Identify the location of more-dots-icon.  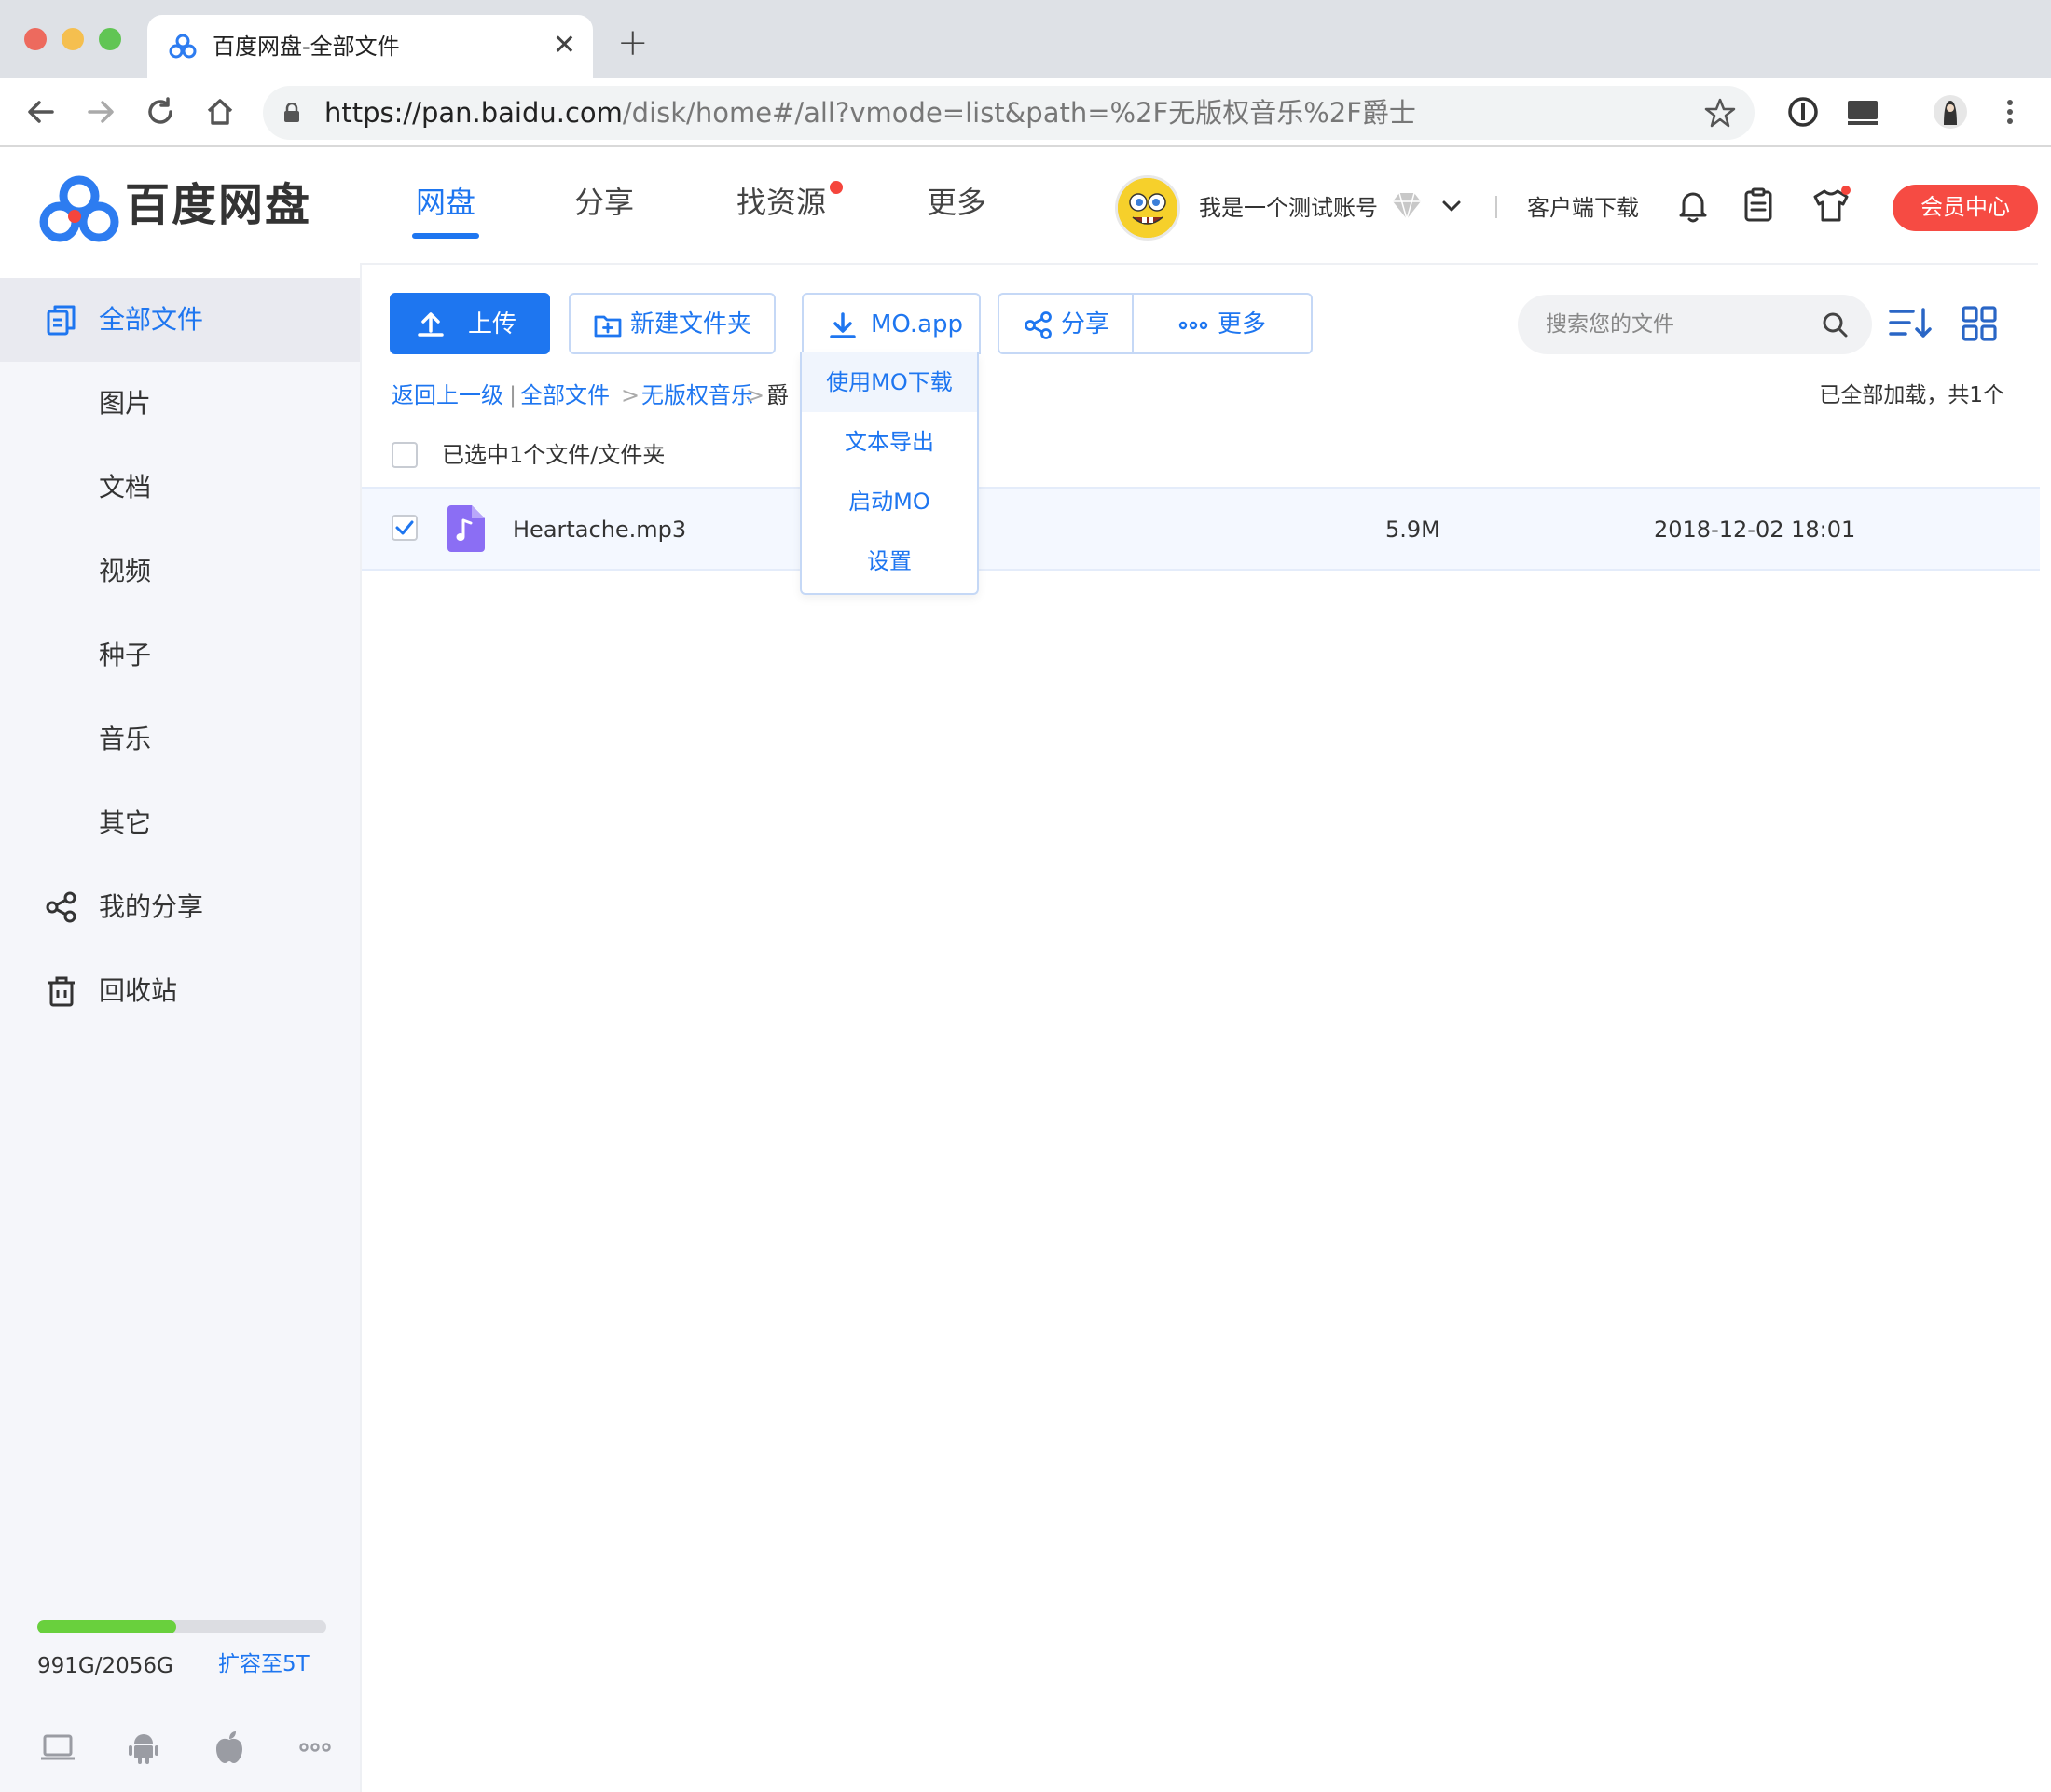
(1193, 325).